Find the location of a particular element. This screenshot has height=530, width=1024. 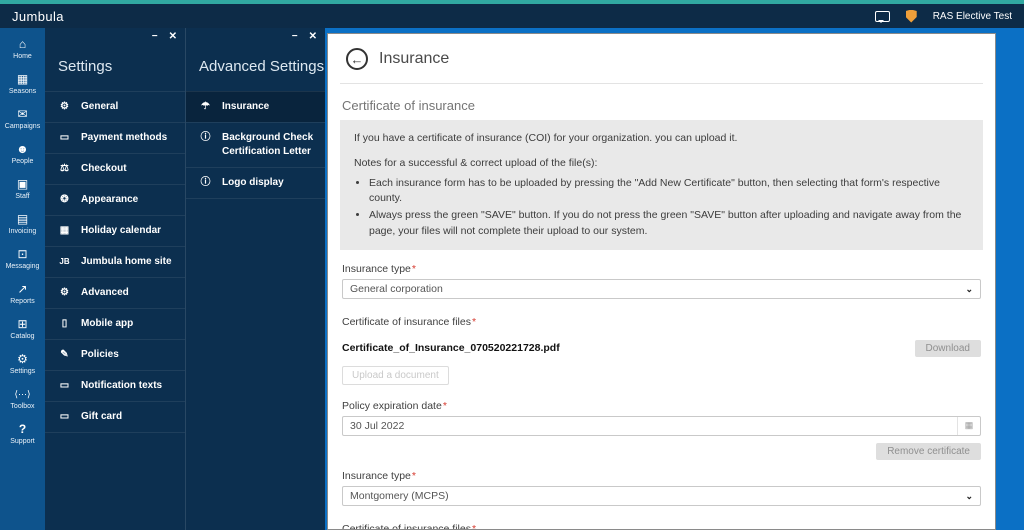

phone-icon: ▯ is located at coordinates (64, 323).